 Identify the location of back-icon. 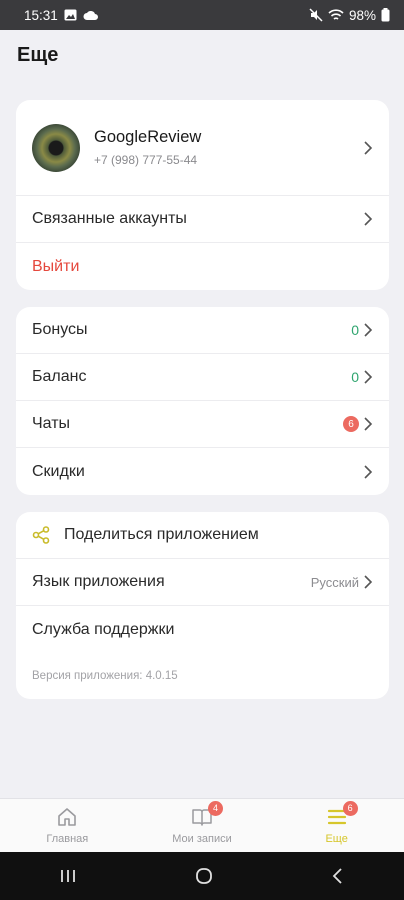
(338, 876).